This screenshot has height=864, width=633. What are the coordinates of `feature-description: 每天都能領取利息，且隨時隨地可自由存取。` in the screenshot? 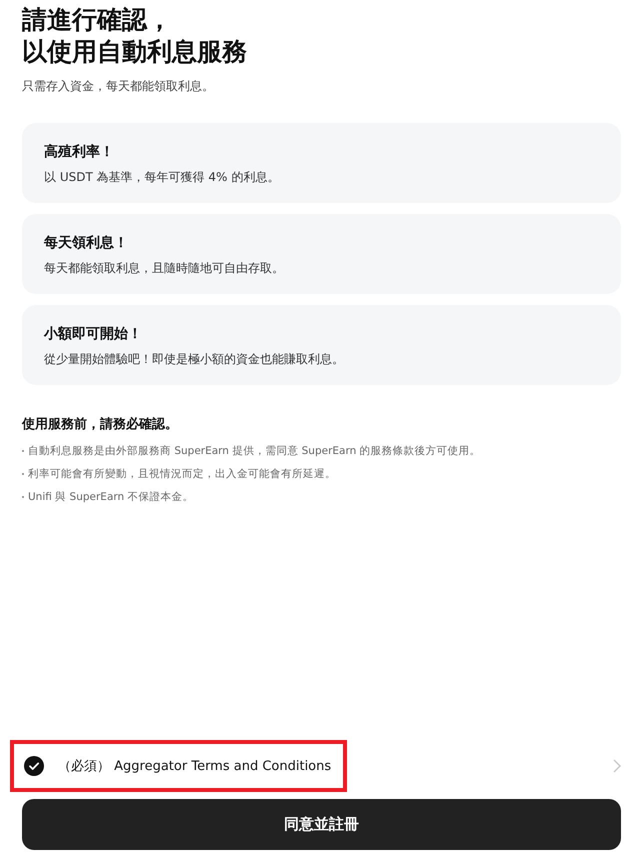 It's located at (164, 268).